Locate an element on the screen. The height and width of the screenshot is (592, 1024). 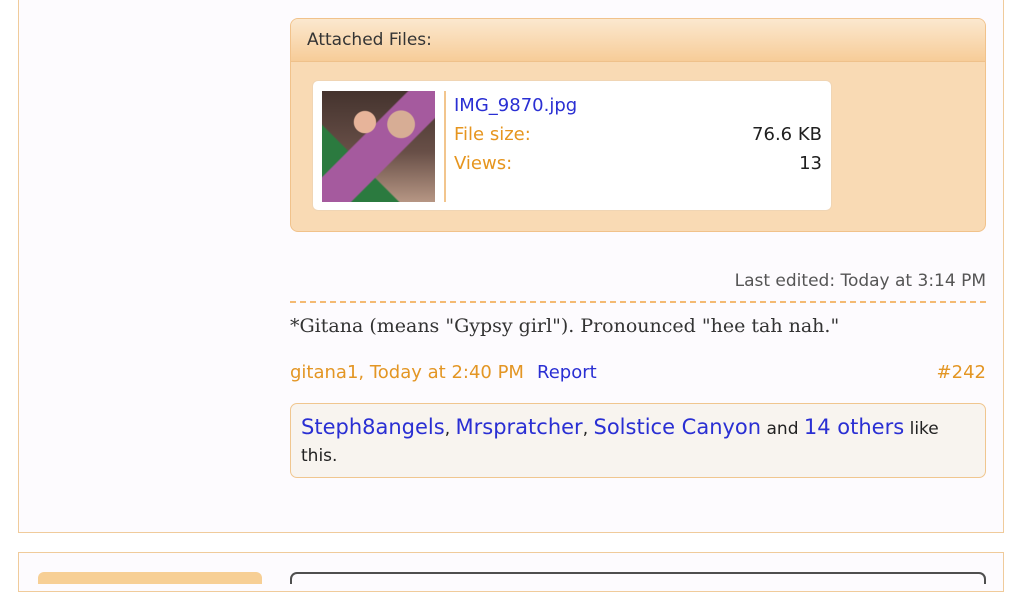
thumbnail-divider is located at coordinates (445, 146).